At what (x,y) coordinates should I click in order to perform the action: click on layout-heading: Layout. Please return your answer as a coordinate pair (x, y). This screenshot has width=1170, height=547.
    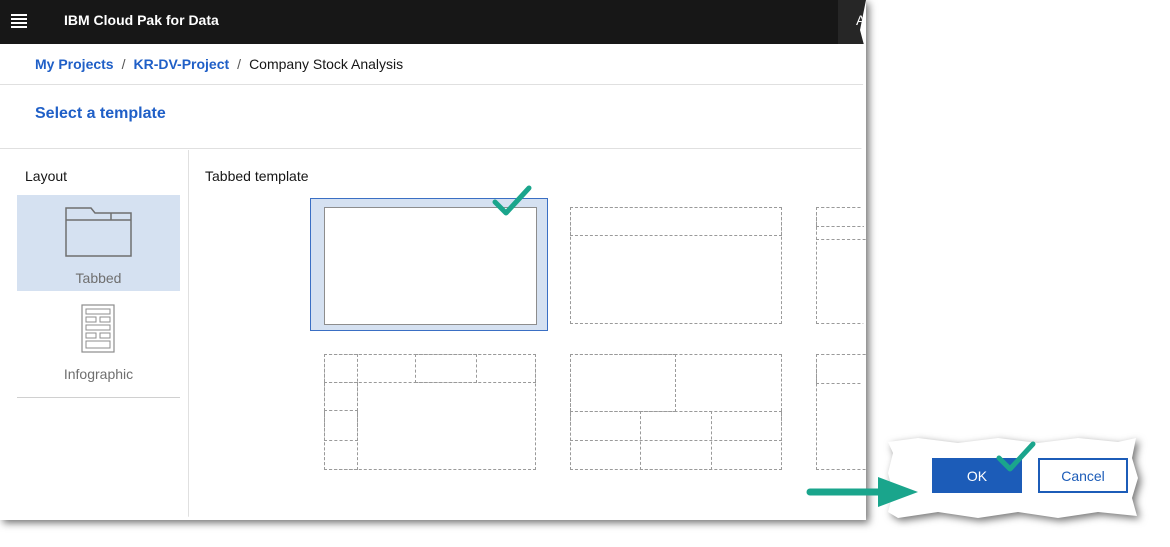
    Looking at the image, I should click on (46, 176).